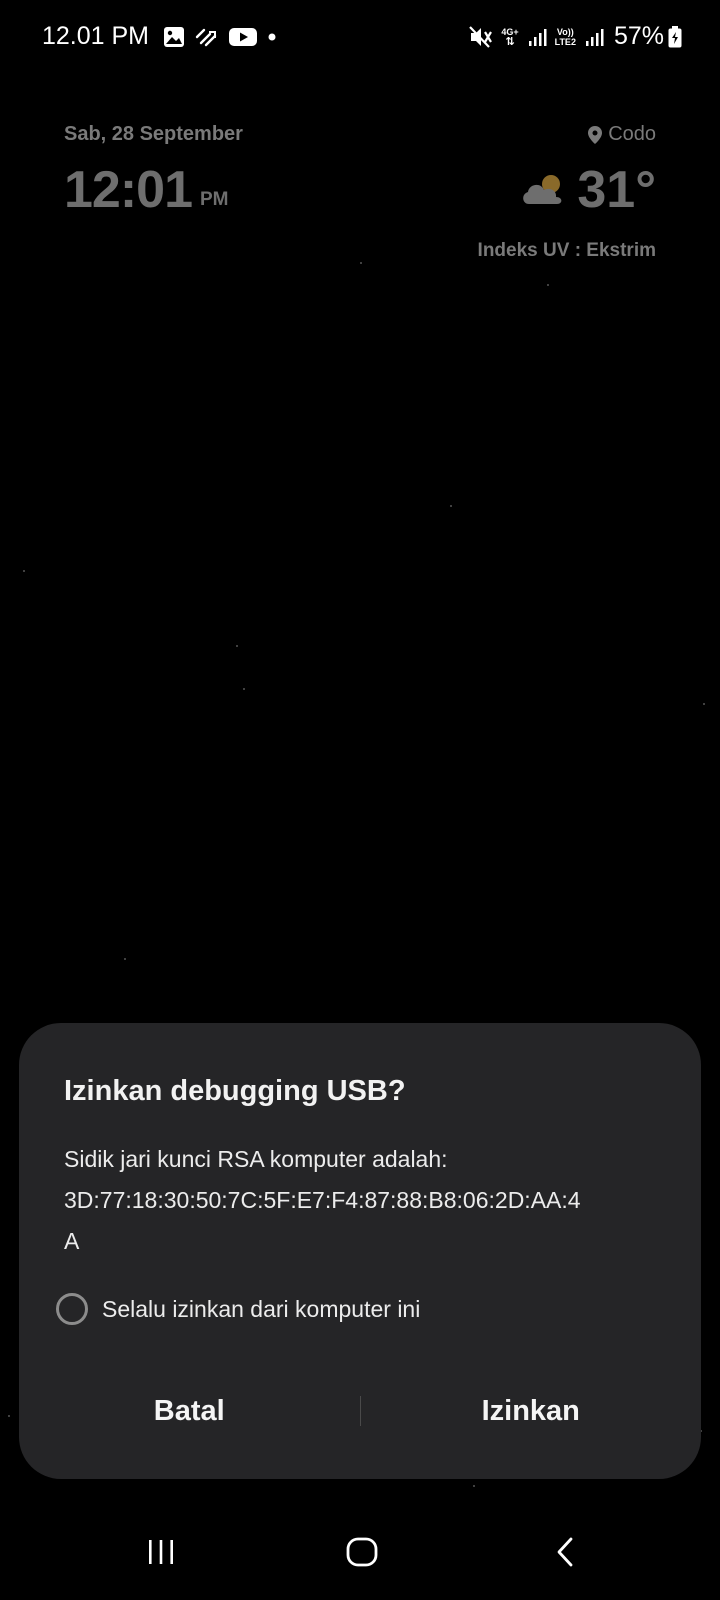 The height and width of the screenshot is (1600, 720). I want to click on rsa-fingerprint-continued: A, so click(72, 1241).